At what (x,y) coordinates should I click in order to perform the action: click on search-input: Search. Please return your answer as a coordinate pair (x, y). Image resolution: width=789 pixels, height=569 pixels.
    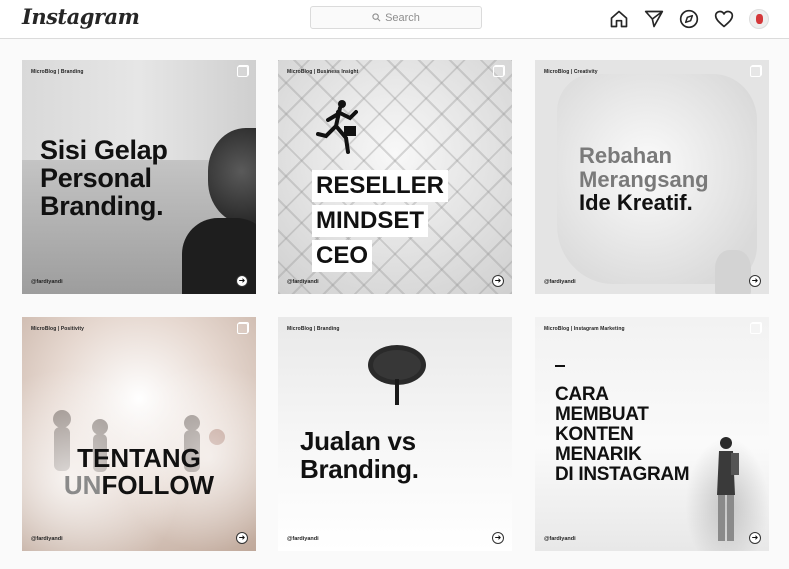
    Looking at the image, I should click on (396, 17).